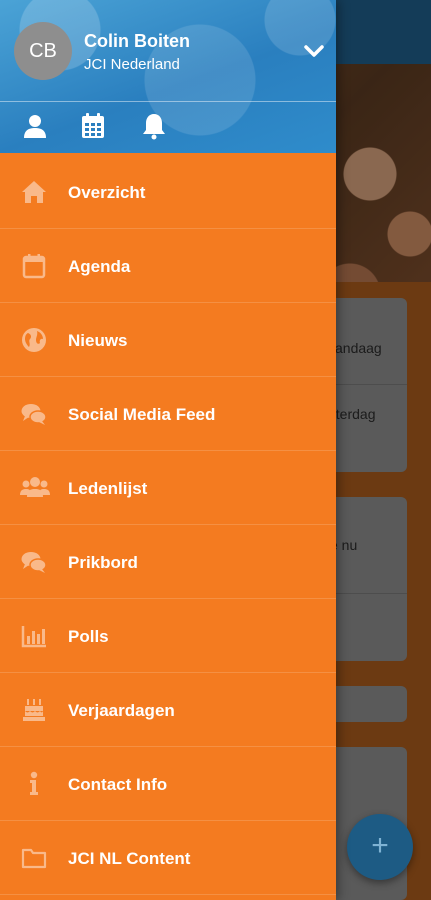  What do you see at coordinates (88, 636) in the screenshot?
I see `menu-item-label: Polls` at bounding box center [88, 636].